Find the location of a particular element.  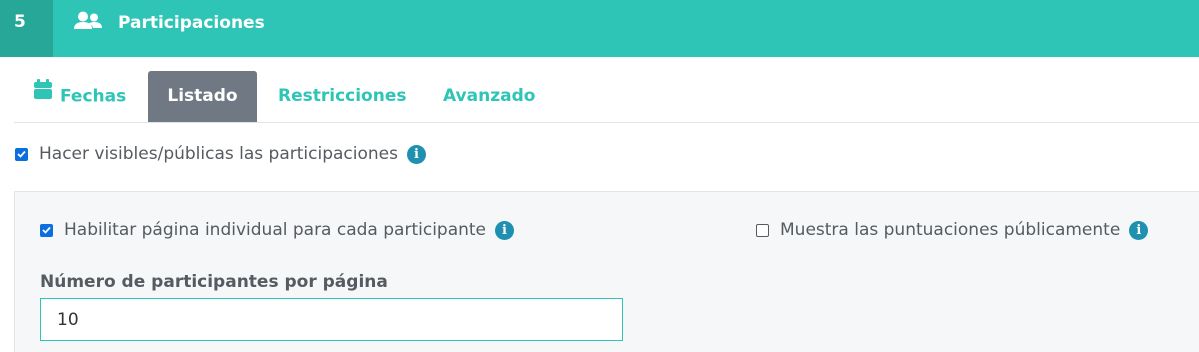

tab-avanzado-label: Avanzado is located at coordinates (489, 96).